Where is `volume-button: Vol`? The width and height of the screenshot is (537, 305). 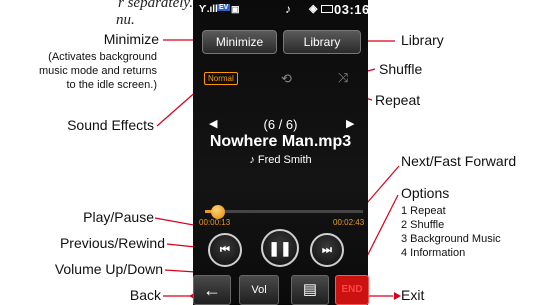
volume-button: Vol is located at coordinates (259, 290).